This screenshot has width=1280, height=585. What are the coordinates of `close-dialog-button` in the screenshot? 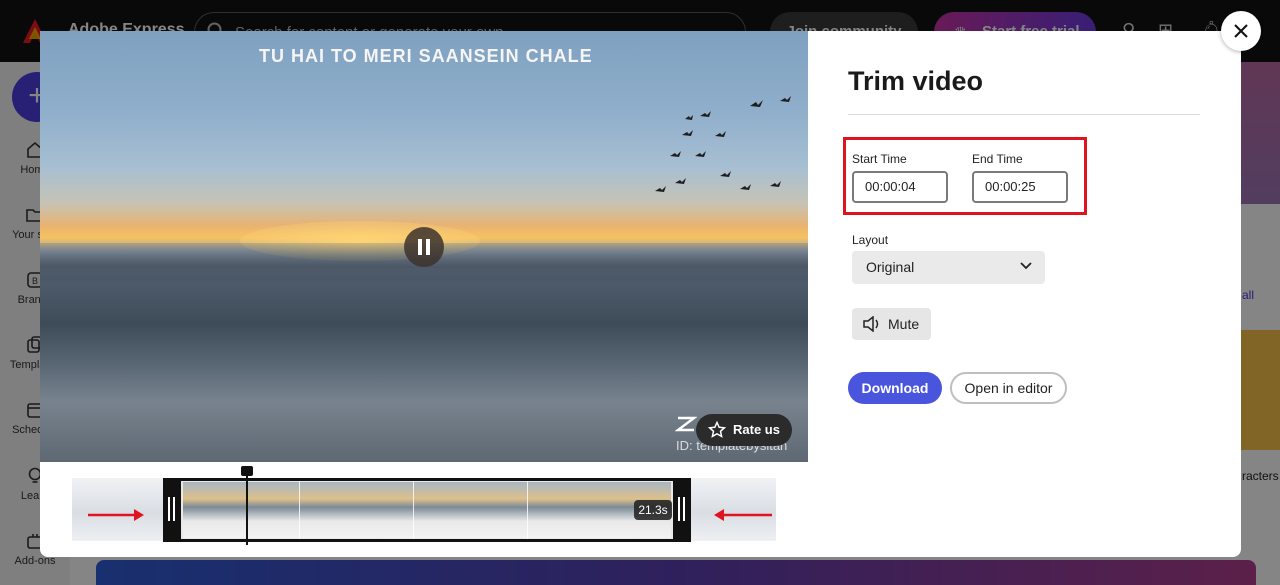 It's located at (1241, 31).